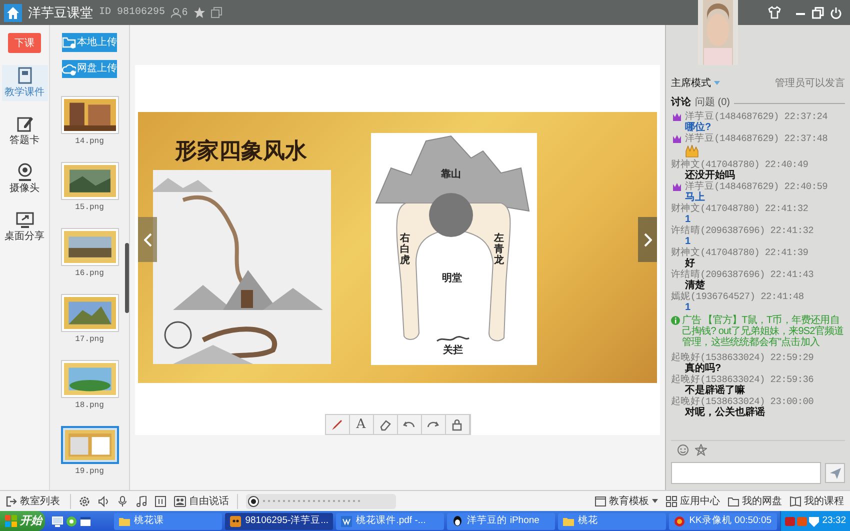 This screenshot has width=850, height=531. What do you see at coordinates (742, 230) in the screenshot?
I see `message-sender: 许结晴(2096387696) 22:41:32` at bounding box center [742, 230].